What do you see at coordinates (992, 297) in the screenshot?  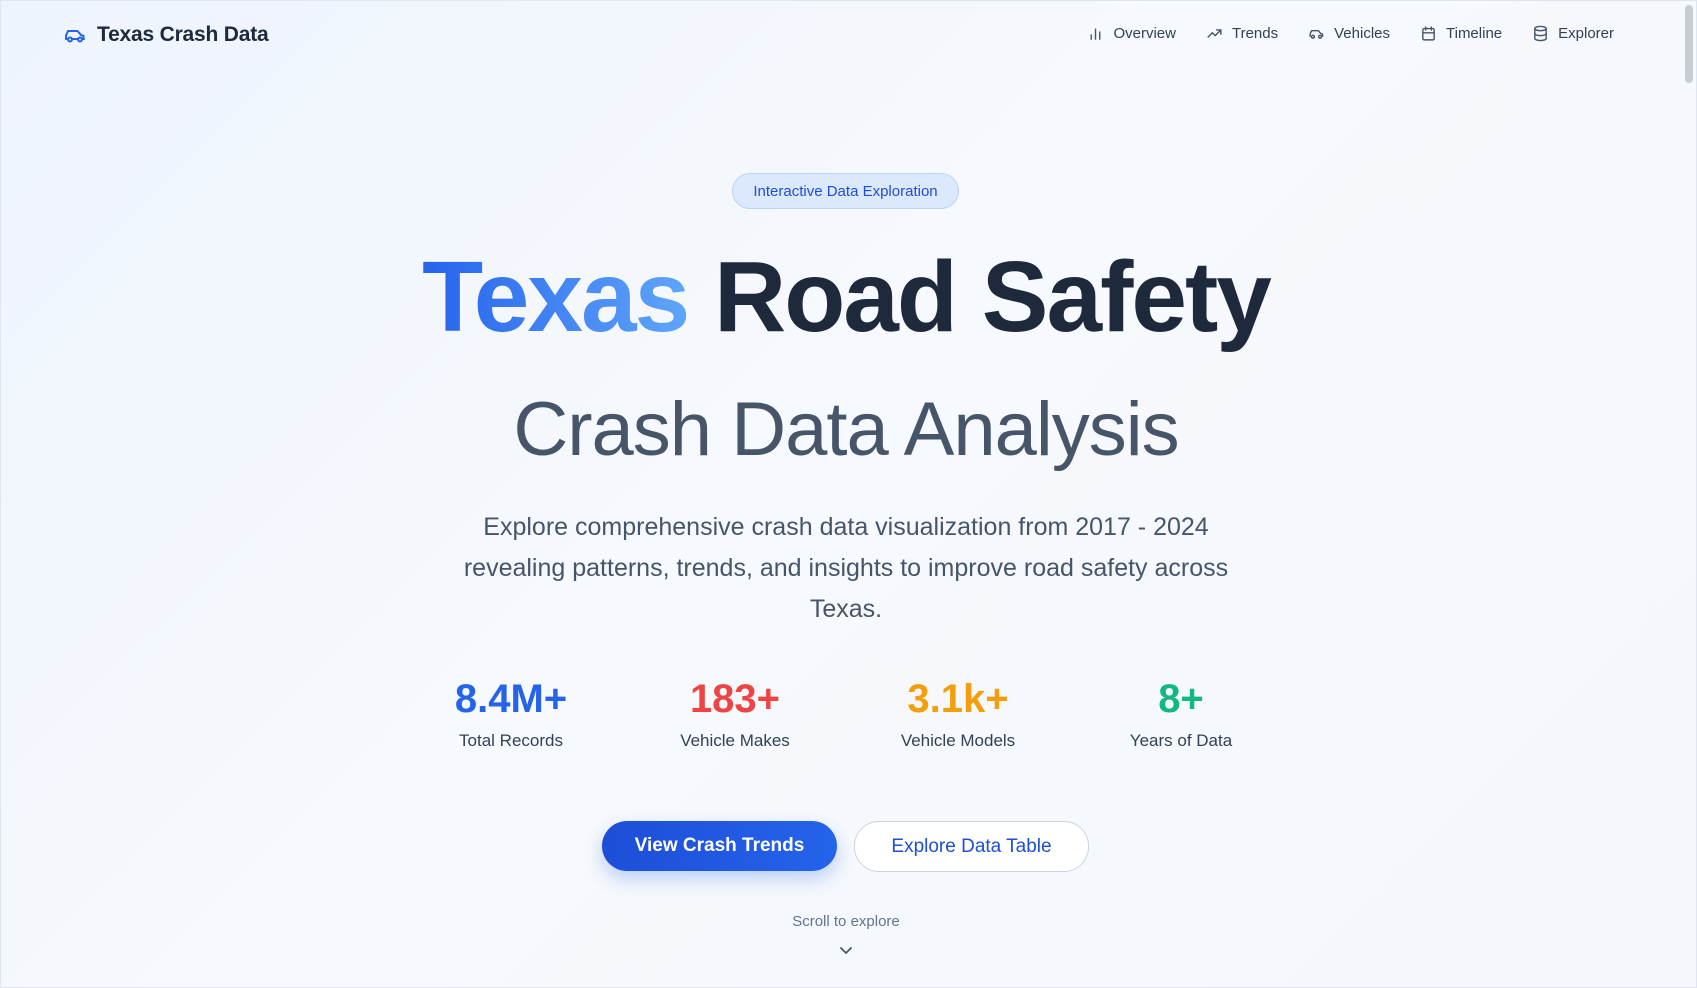 I see `hero-title-main: Road Safety` at bounding box center [992, 297].